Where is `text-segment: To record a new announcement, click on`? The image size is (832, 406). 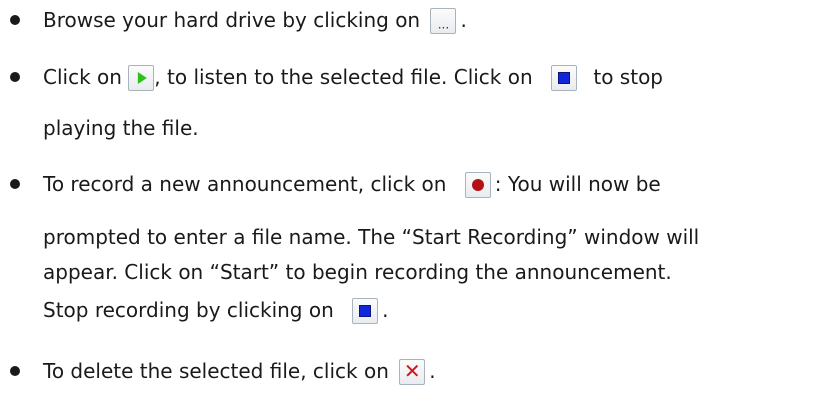 text-segment: To record a new announcement, click on is located at coordinates (248, 184).